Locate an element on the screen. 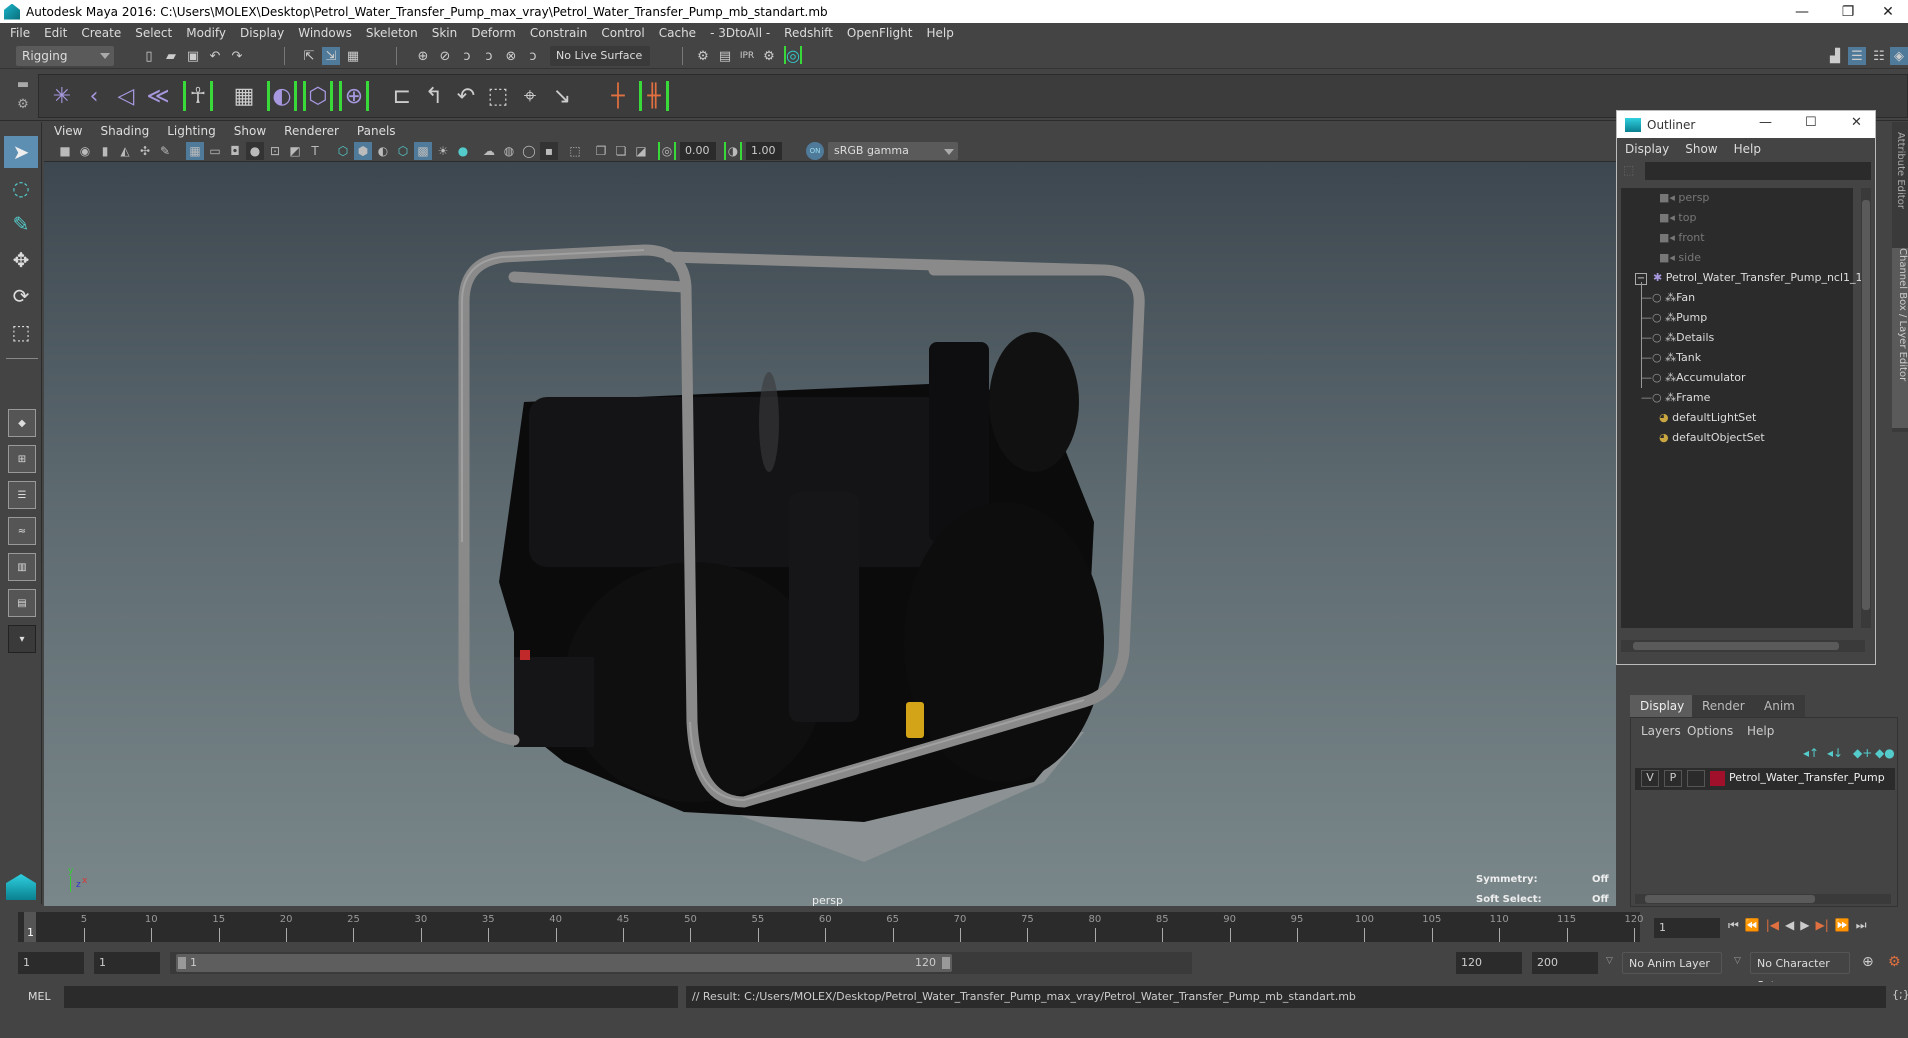 The image size is (1908, 1038). menu-create: Create is located at coordinates (101, 33).